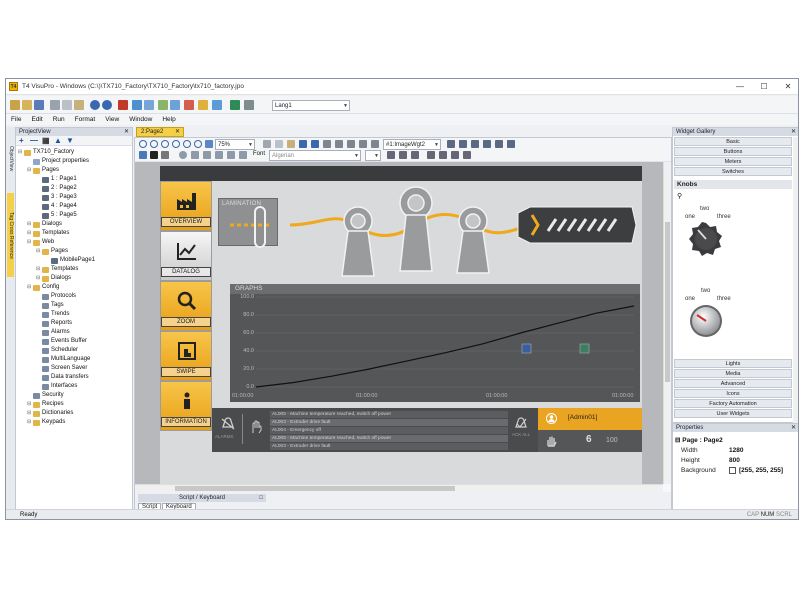  Describe the element at coordinates (235, 105) in the screenshot. I see `home-icon` at that location.